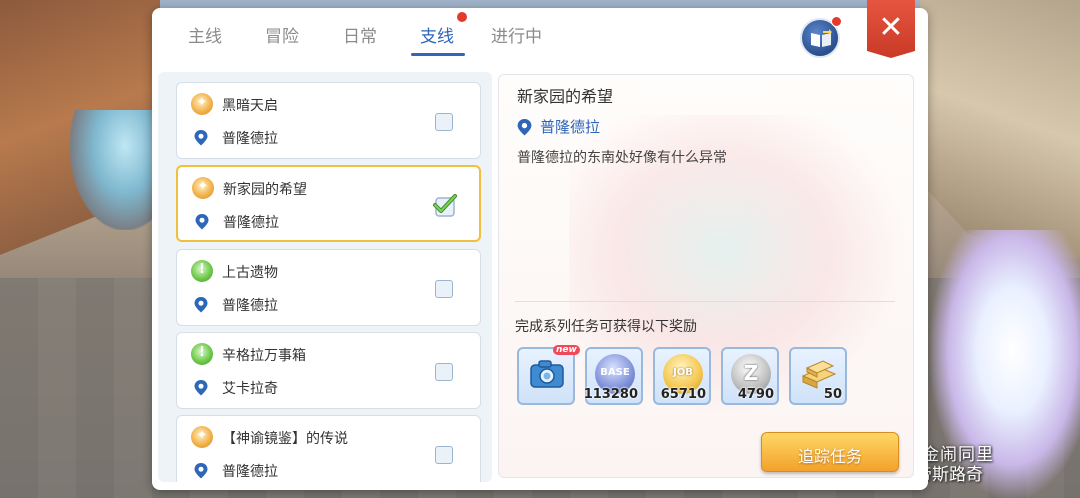 The width and height of the screenshot is (1080, 498). Describe the element at coordinates (613, 376) in the screenshot. I see `reward-base-exp: BASE 113280` at that location.